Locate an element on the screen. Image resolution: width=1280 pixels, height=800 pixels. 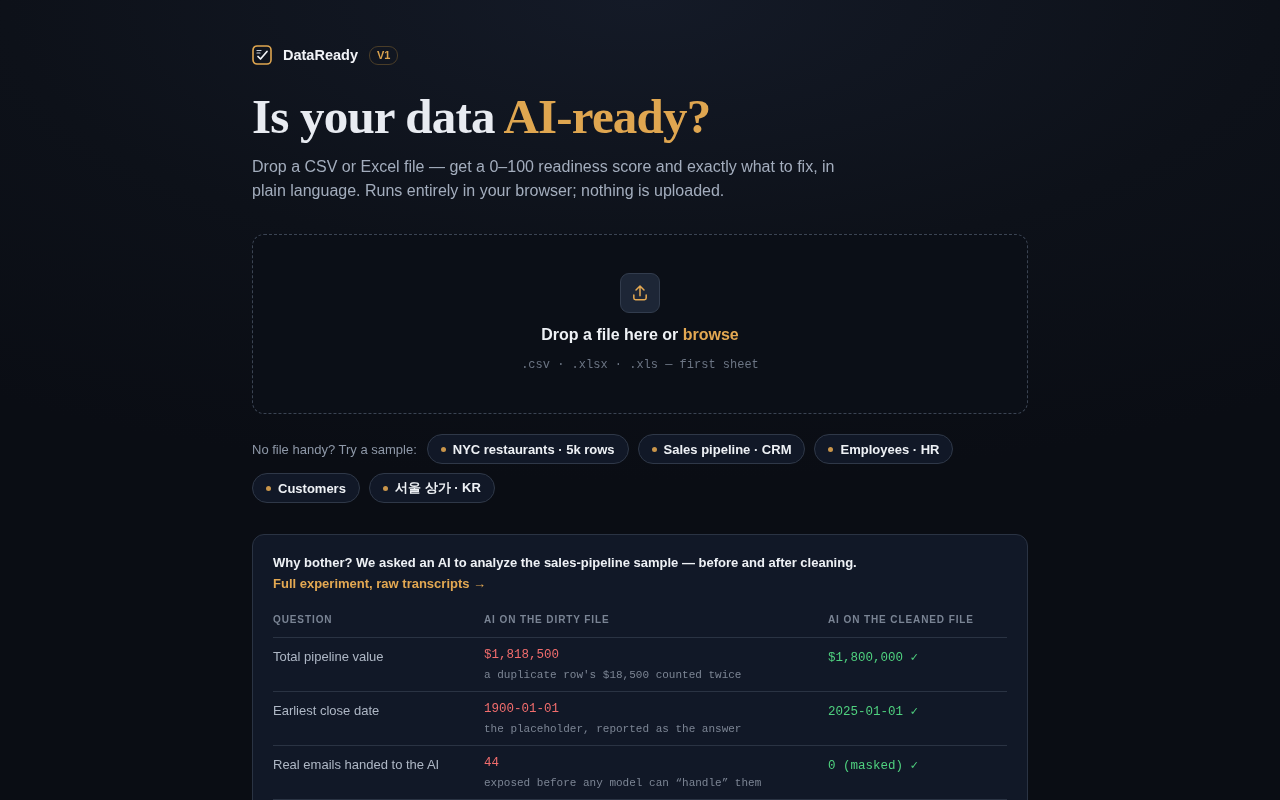
dirty-answer: $1,818,500 is located at coordinates (521, 655).